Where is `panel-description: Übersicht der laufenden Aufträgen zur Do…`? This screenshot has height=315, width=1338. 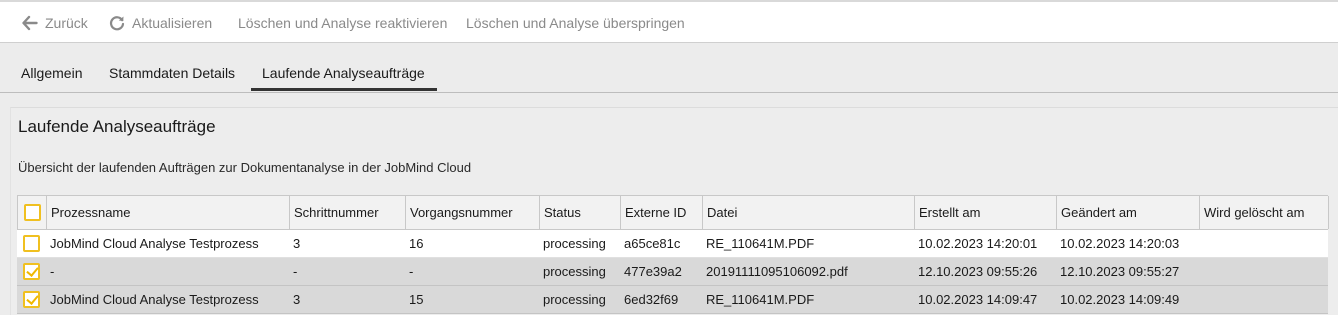
panel-description: Übersicht der laufenden Aufträgen zur Do… is located at coordinates (245, 167).